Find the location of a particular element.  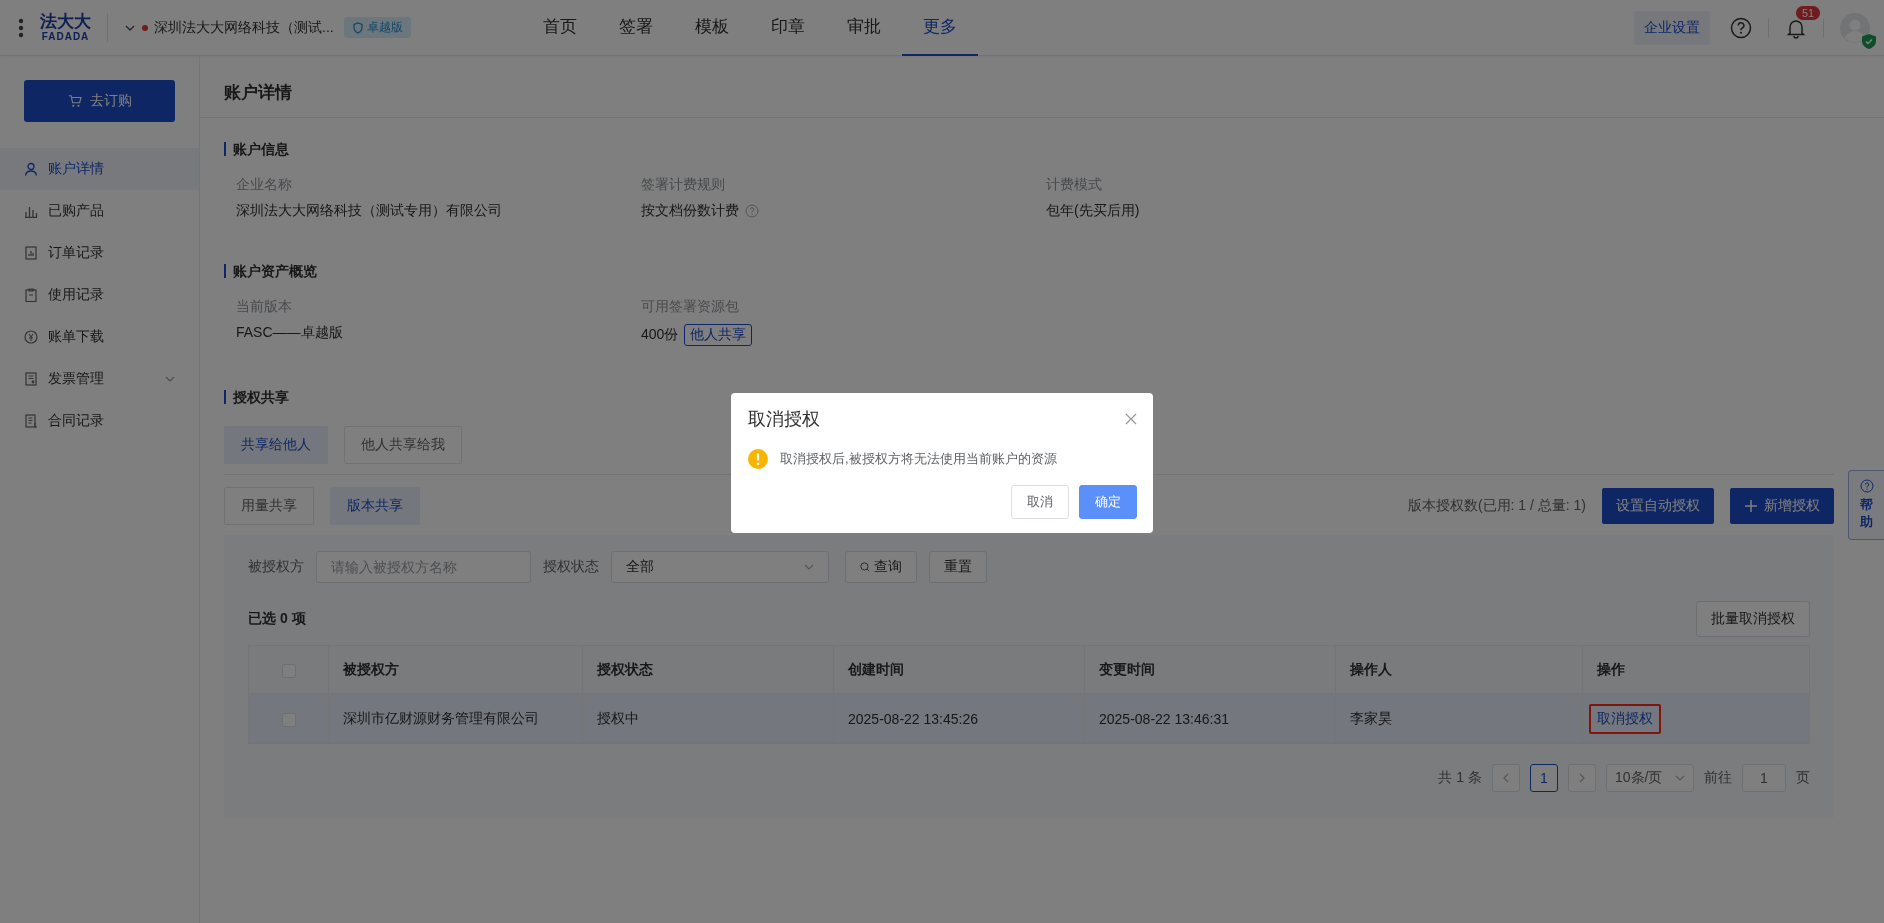

column-header: 创建时间 is located at coordinates (959, 669).